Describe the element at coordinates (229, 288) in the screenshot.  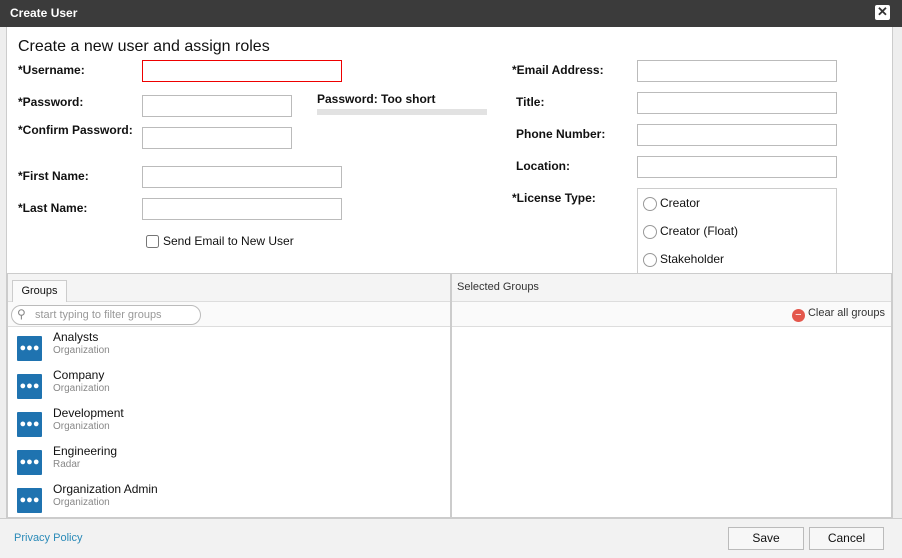
I see `groups-header` at that location.